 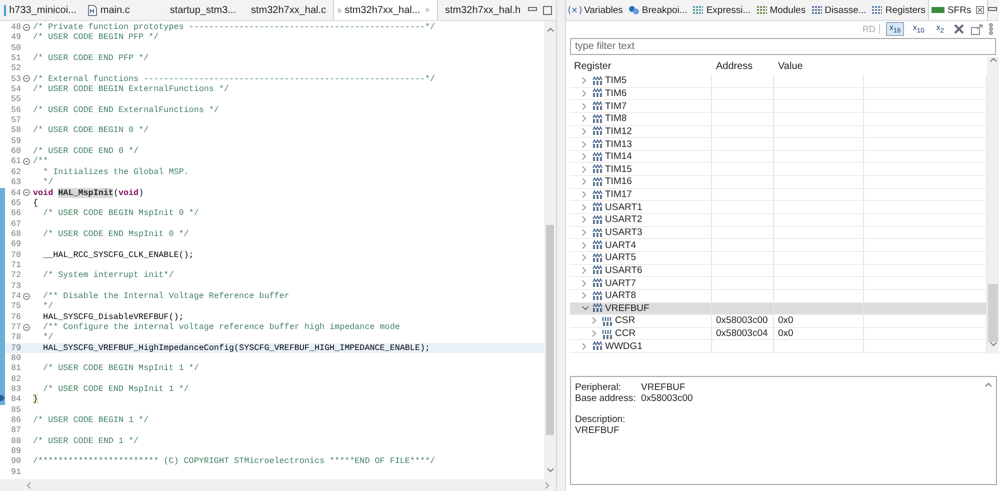 I want to click on tree-row: USART3, so click(x=778, y=233).